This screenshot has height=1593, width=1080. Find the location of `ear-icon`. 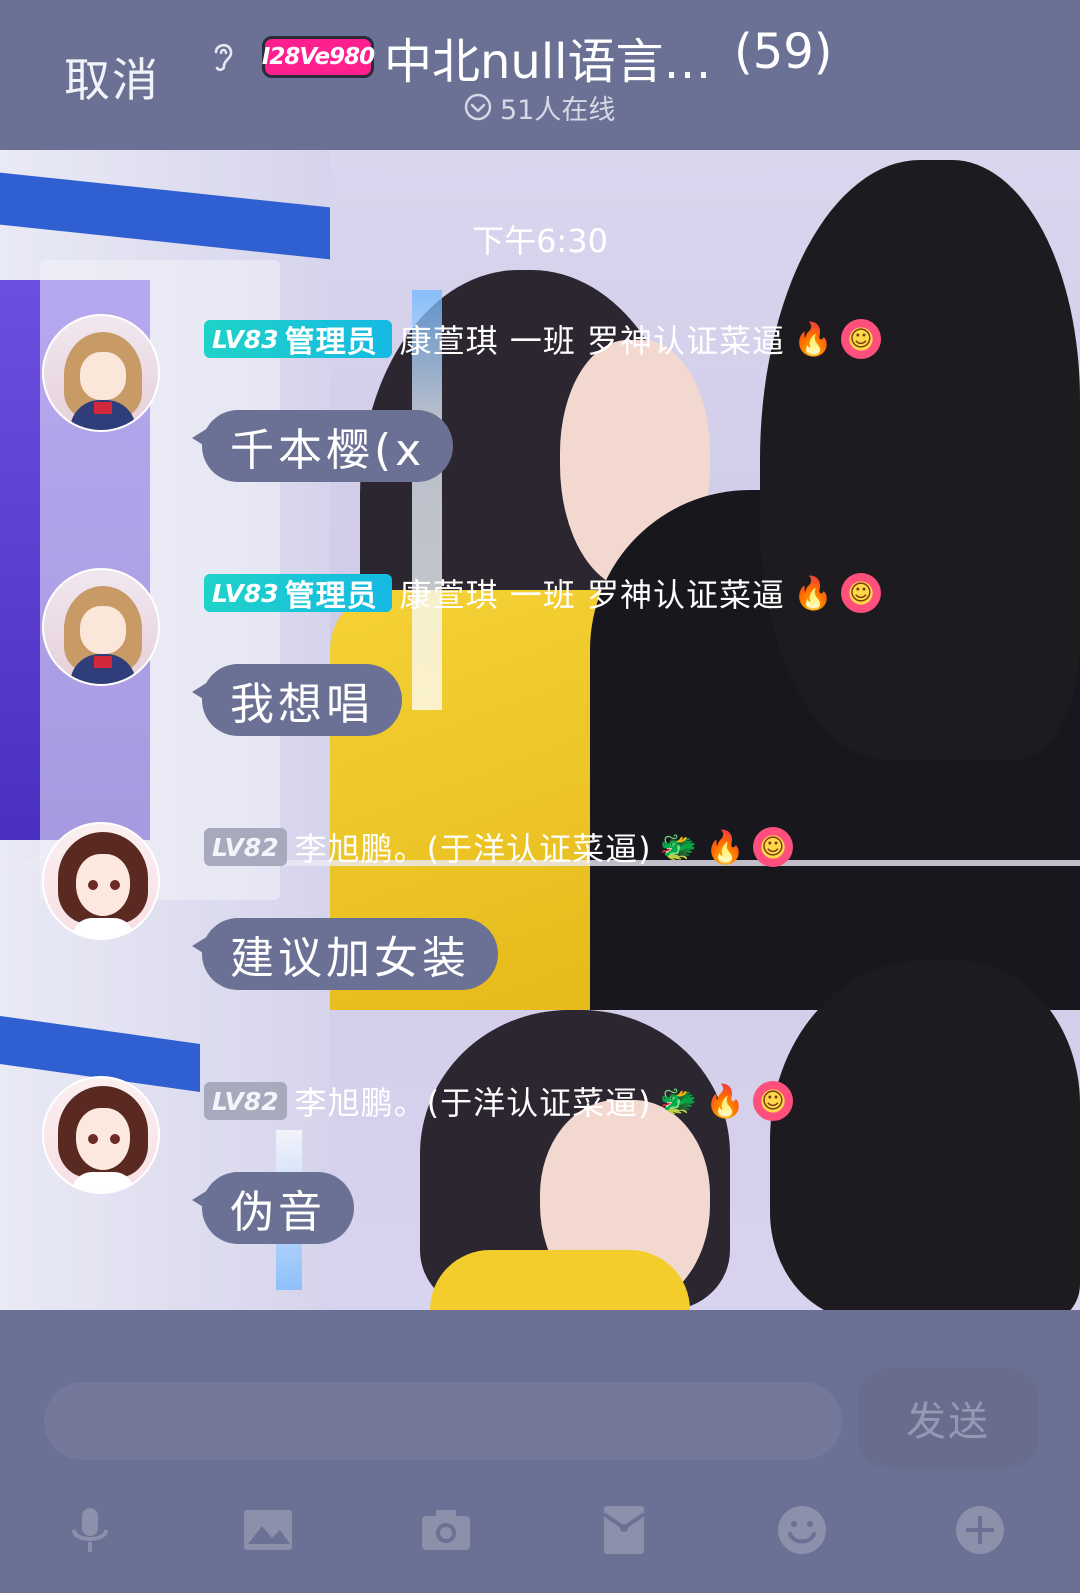

ear-icon is located at coordinates (223, 56).